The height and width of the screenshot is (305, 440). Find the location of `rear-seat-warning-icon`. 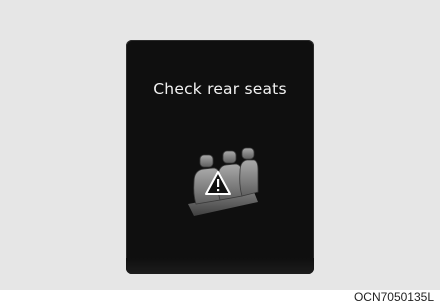

rear-seat-warning-icon is located at coordinates (223, 181).